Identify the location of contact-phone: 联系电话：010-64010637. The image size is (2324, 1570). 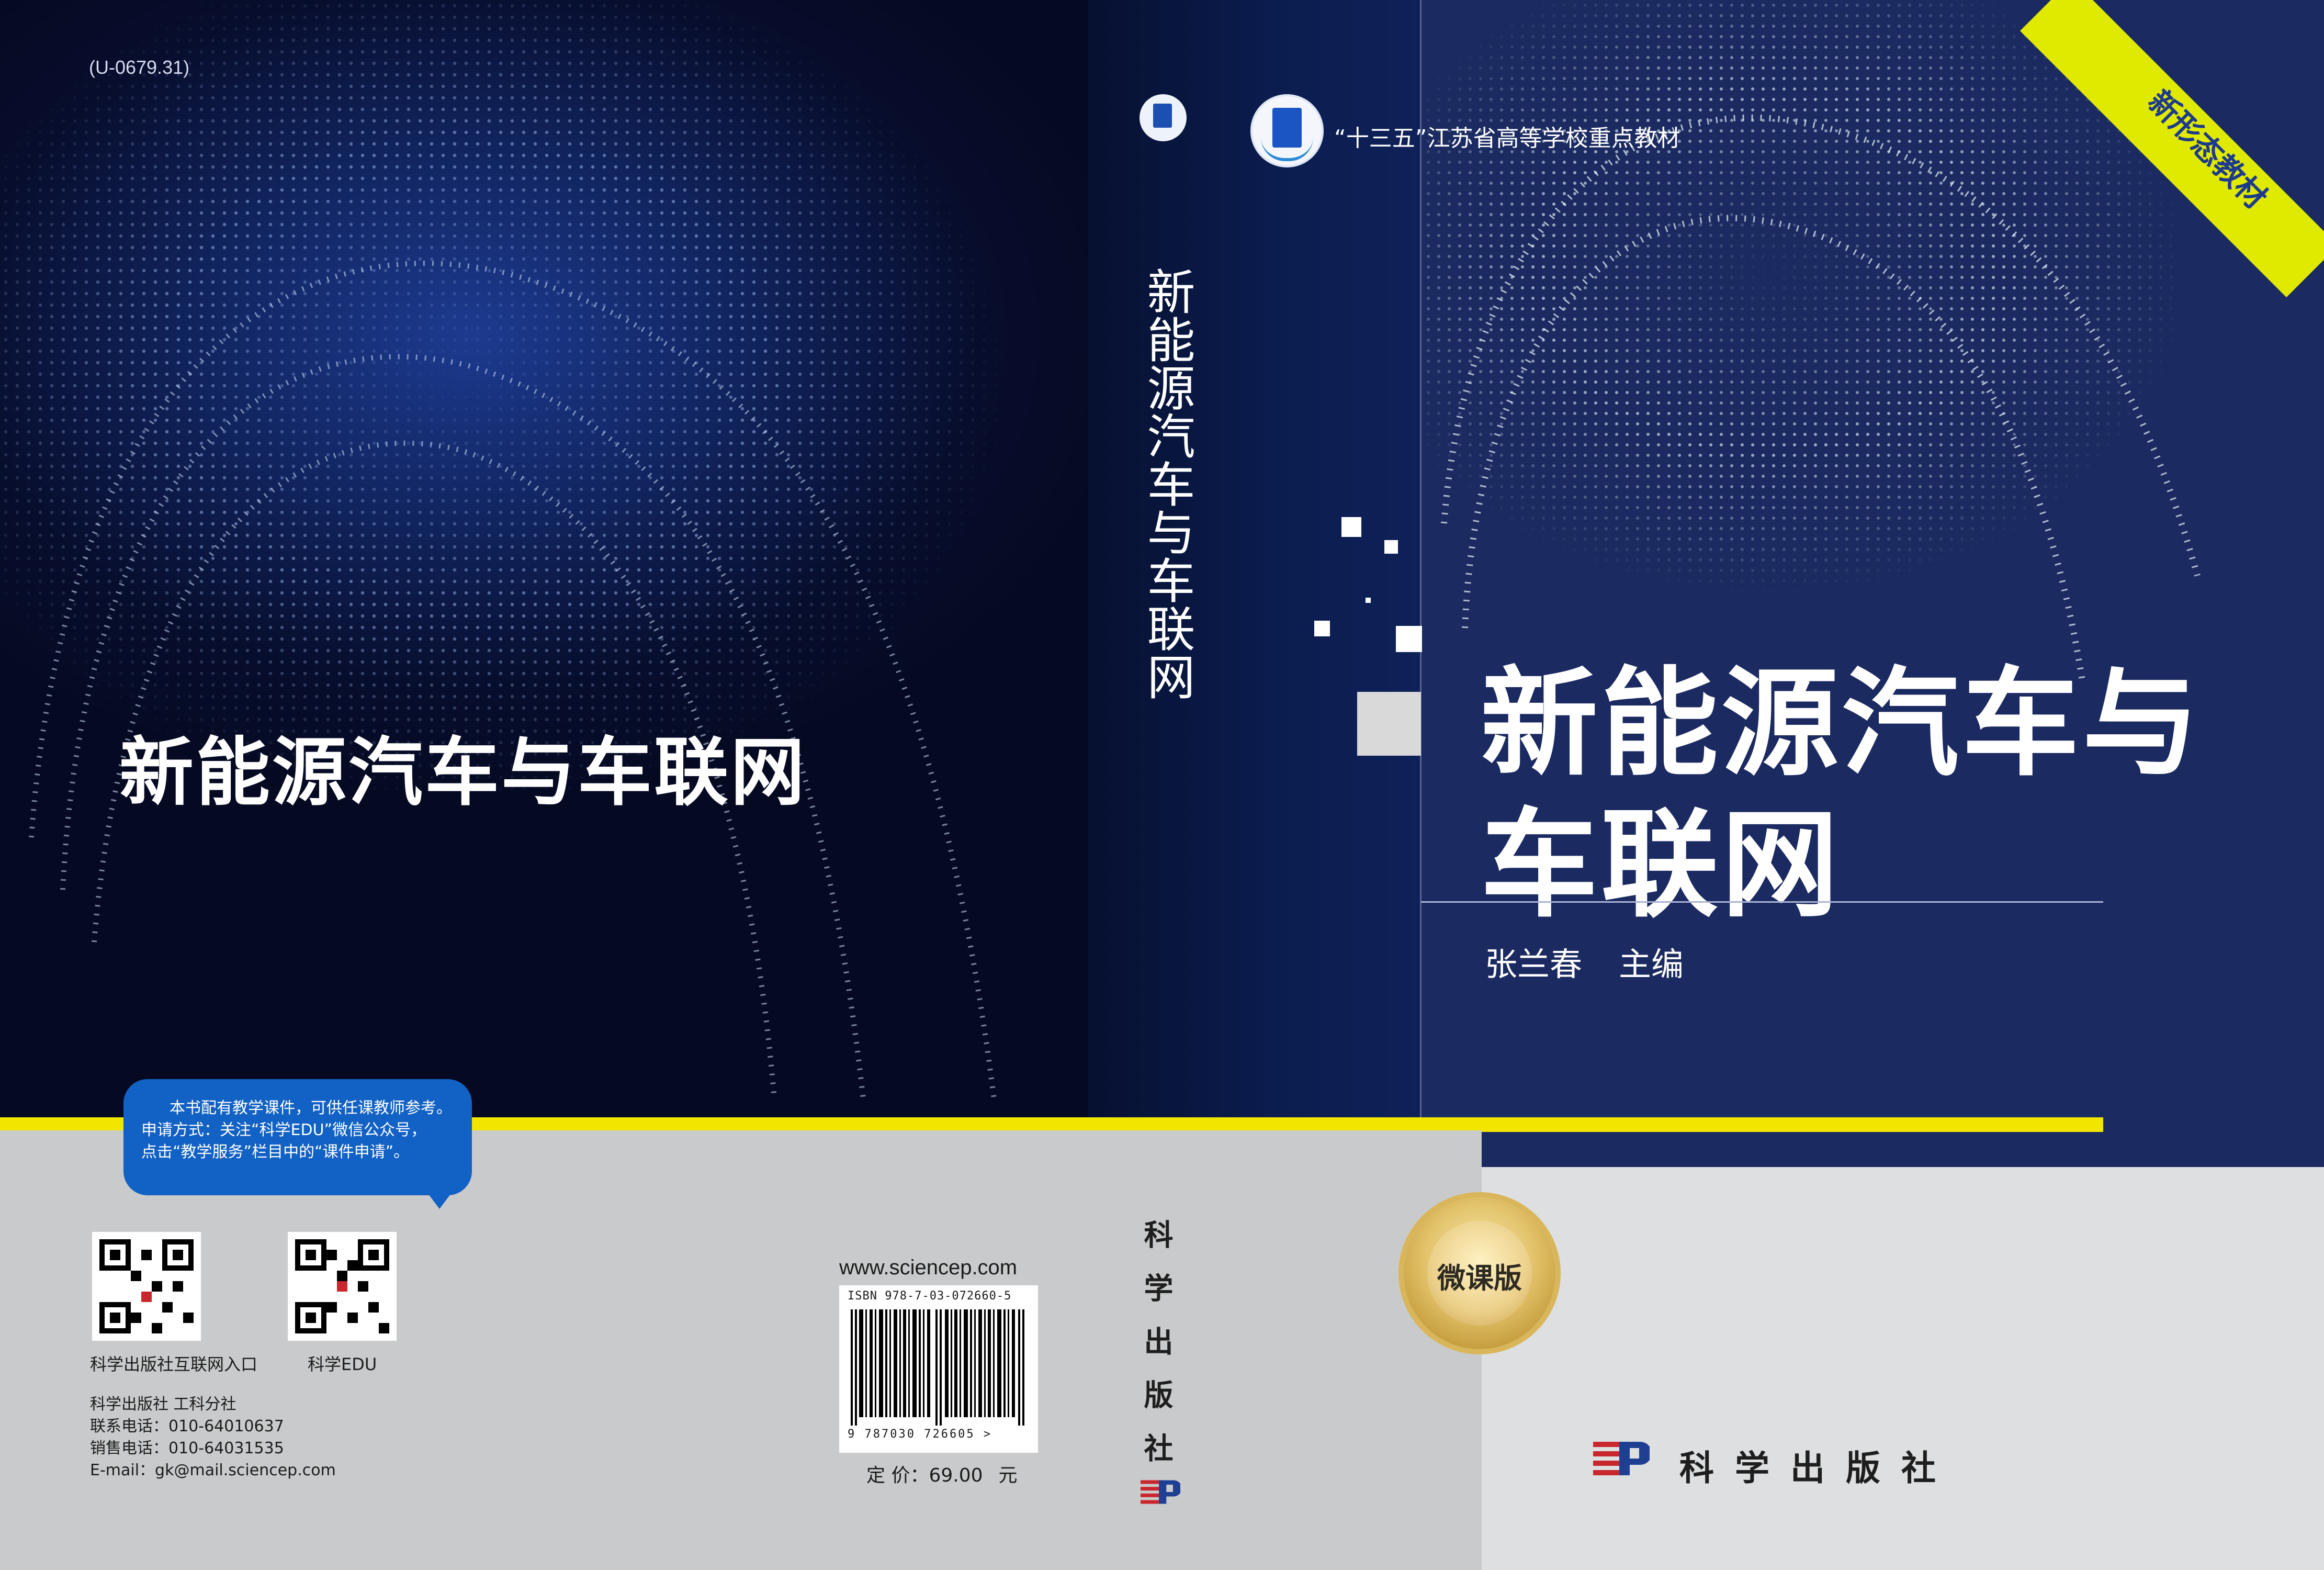
(187, 1426).